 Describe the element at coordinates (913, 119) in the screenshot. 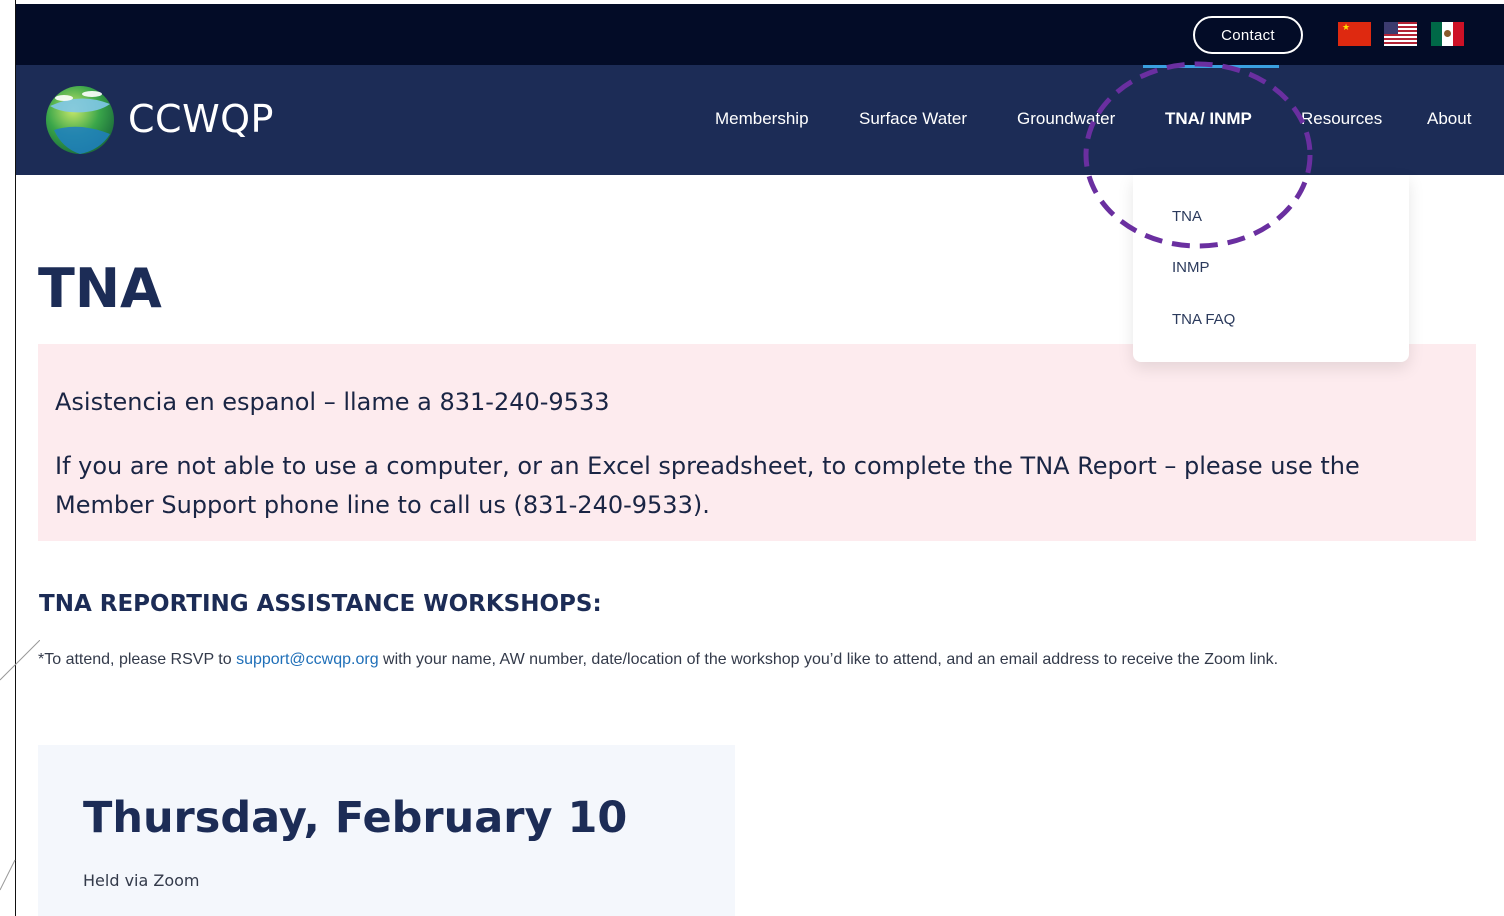

I see `nav-item-surface-water: Surface Water` at that location.